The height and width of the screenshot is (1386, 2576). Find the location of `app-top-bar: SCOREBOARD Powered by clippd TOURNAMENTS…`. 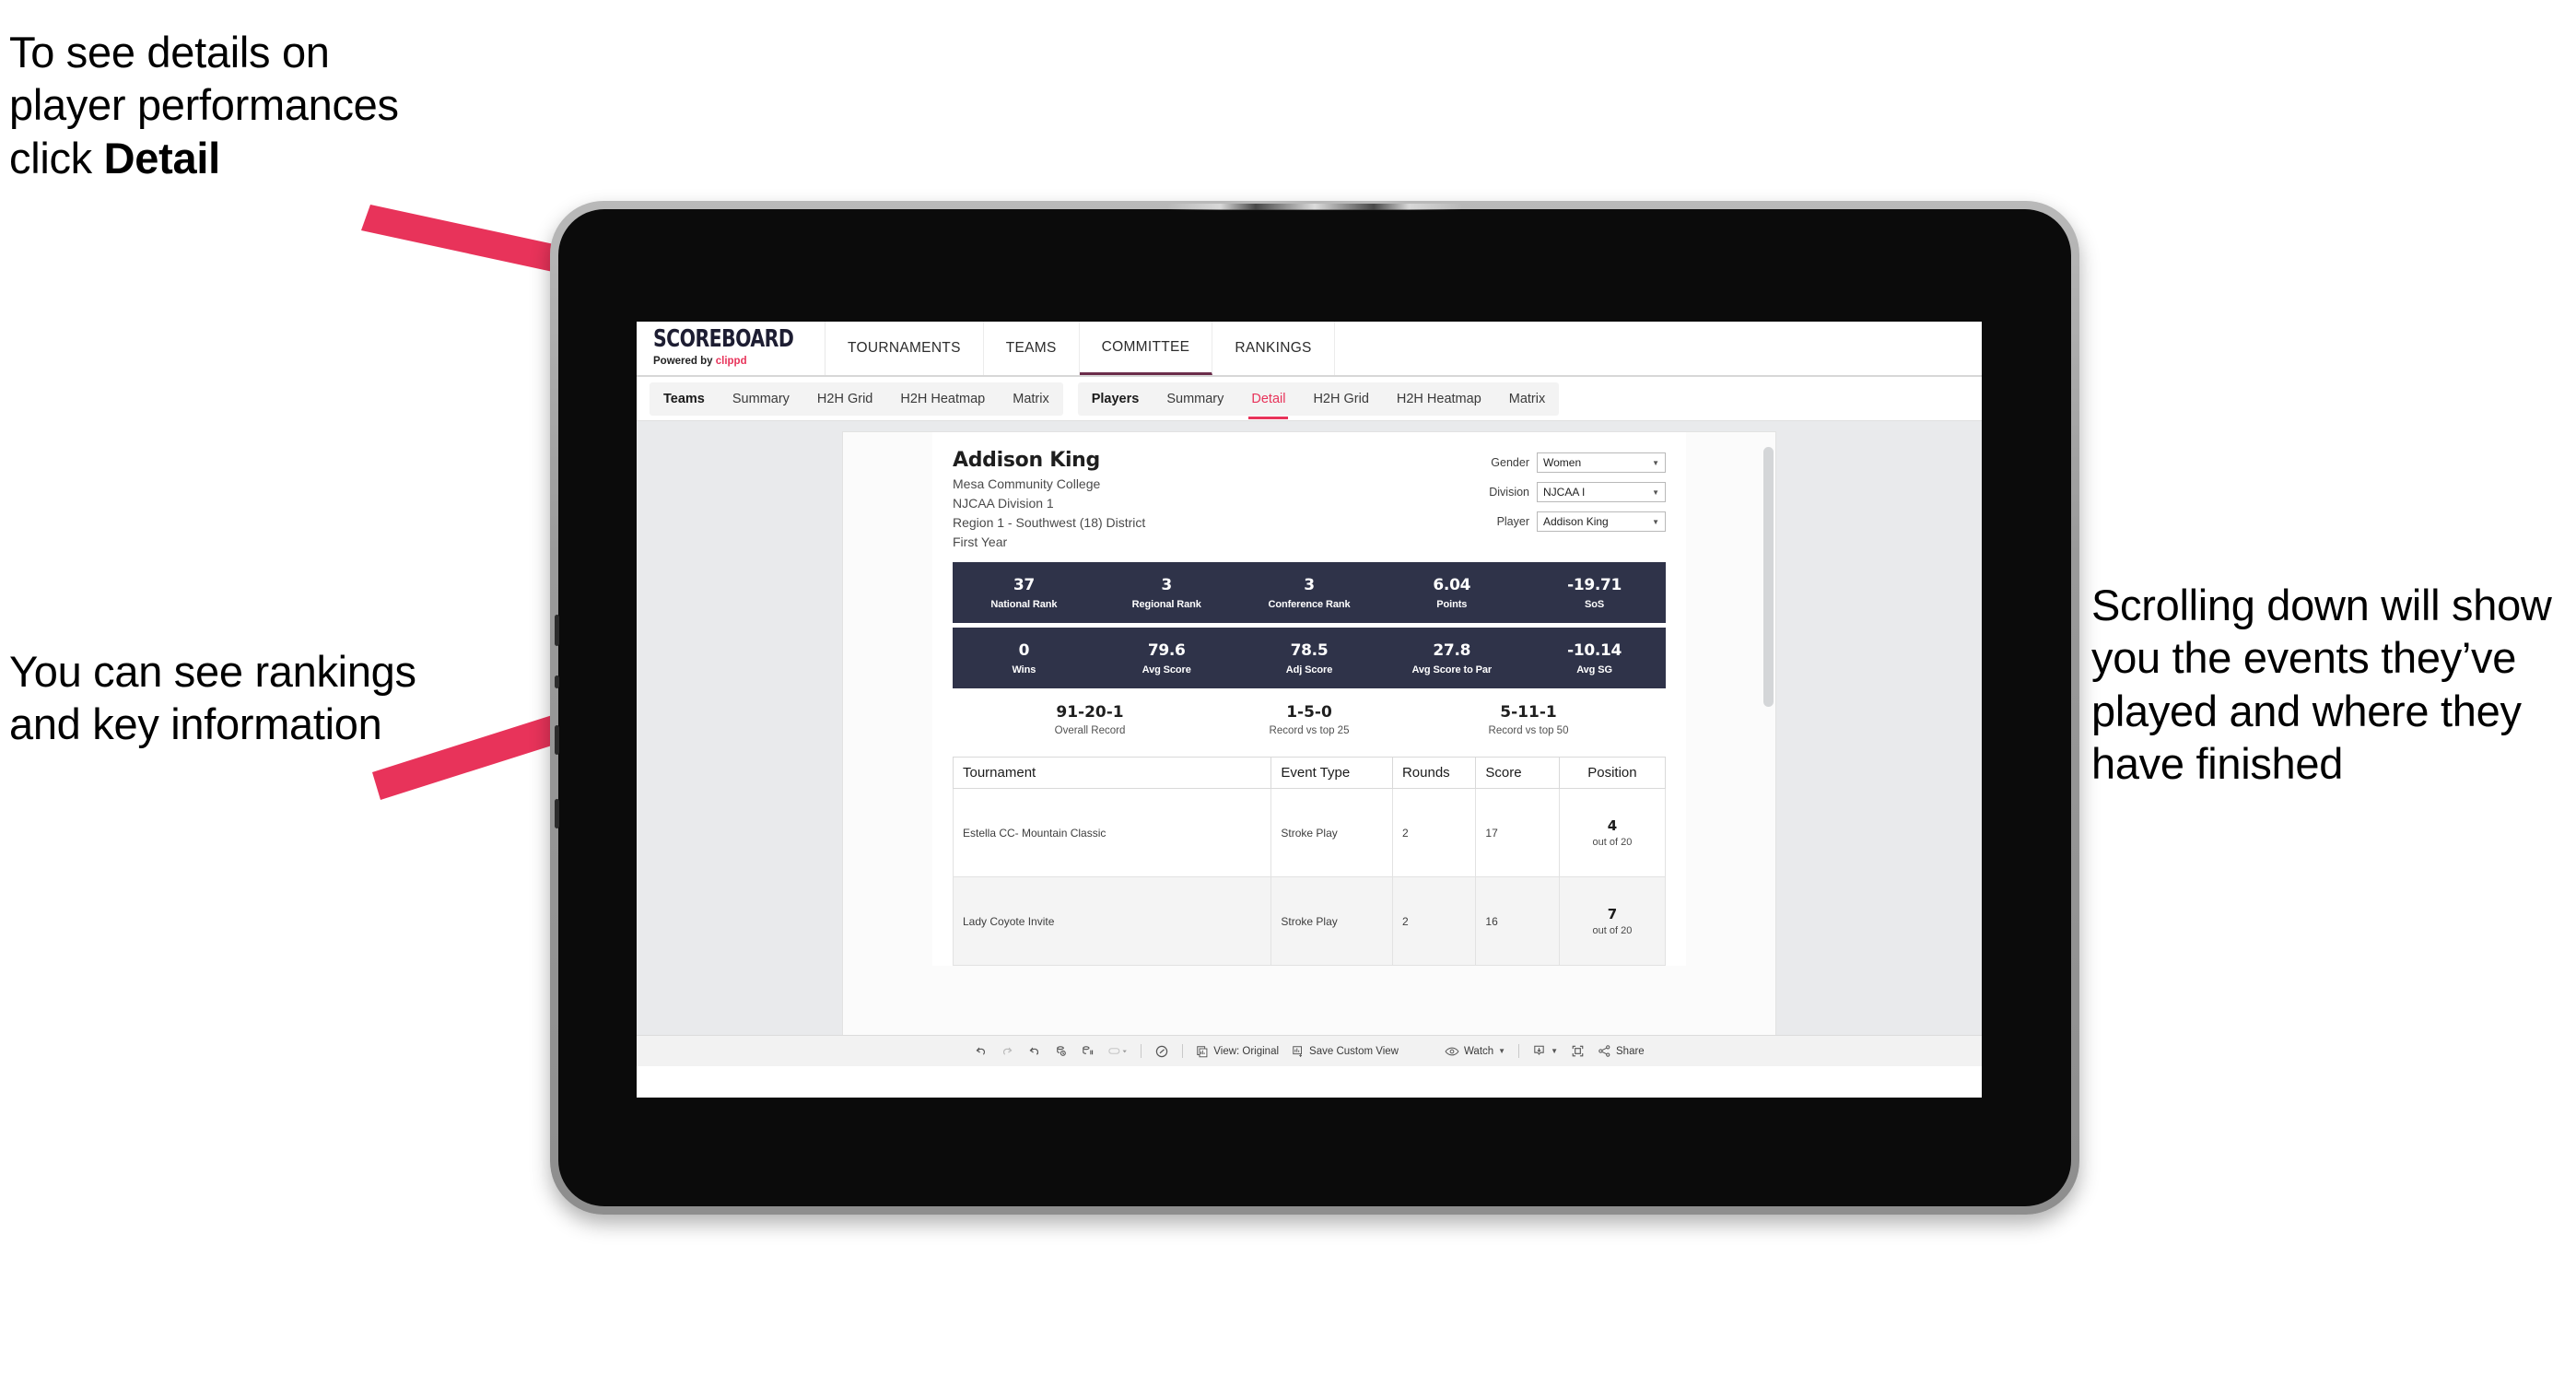

app-top-bar: SCOREBOARD Powered by clippd TOURNAMENTS… is located at coordinates (1309, 349).